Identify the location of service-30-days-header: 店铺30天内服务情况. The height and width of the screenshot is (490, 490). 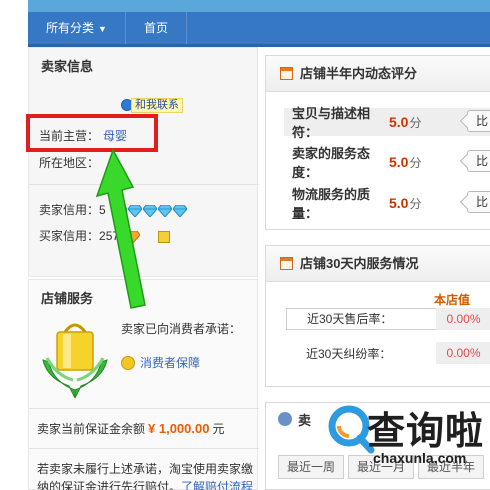
(378, 264).